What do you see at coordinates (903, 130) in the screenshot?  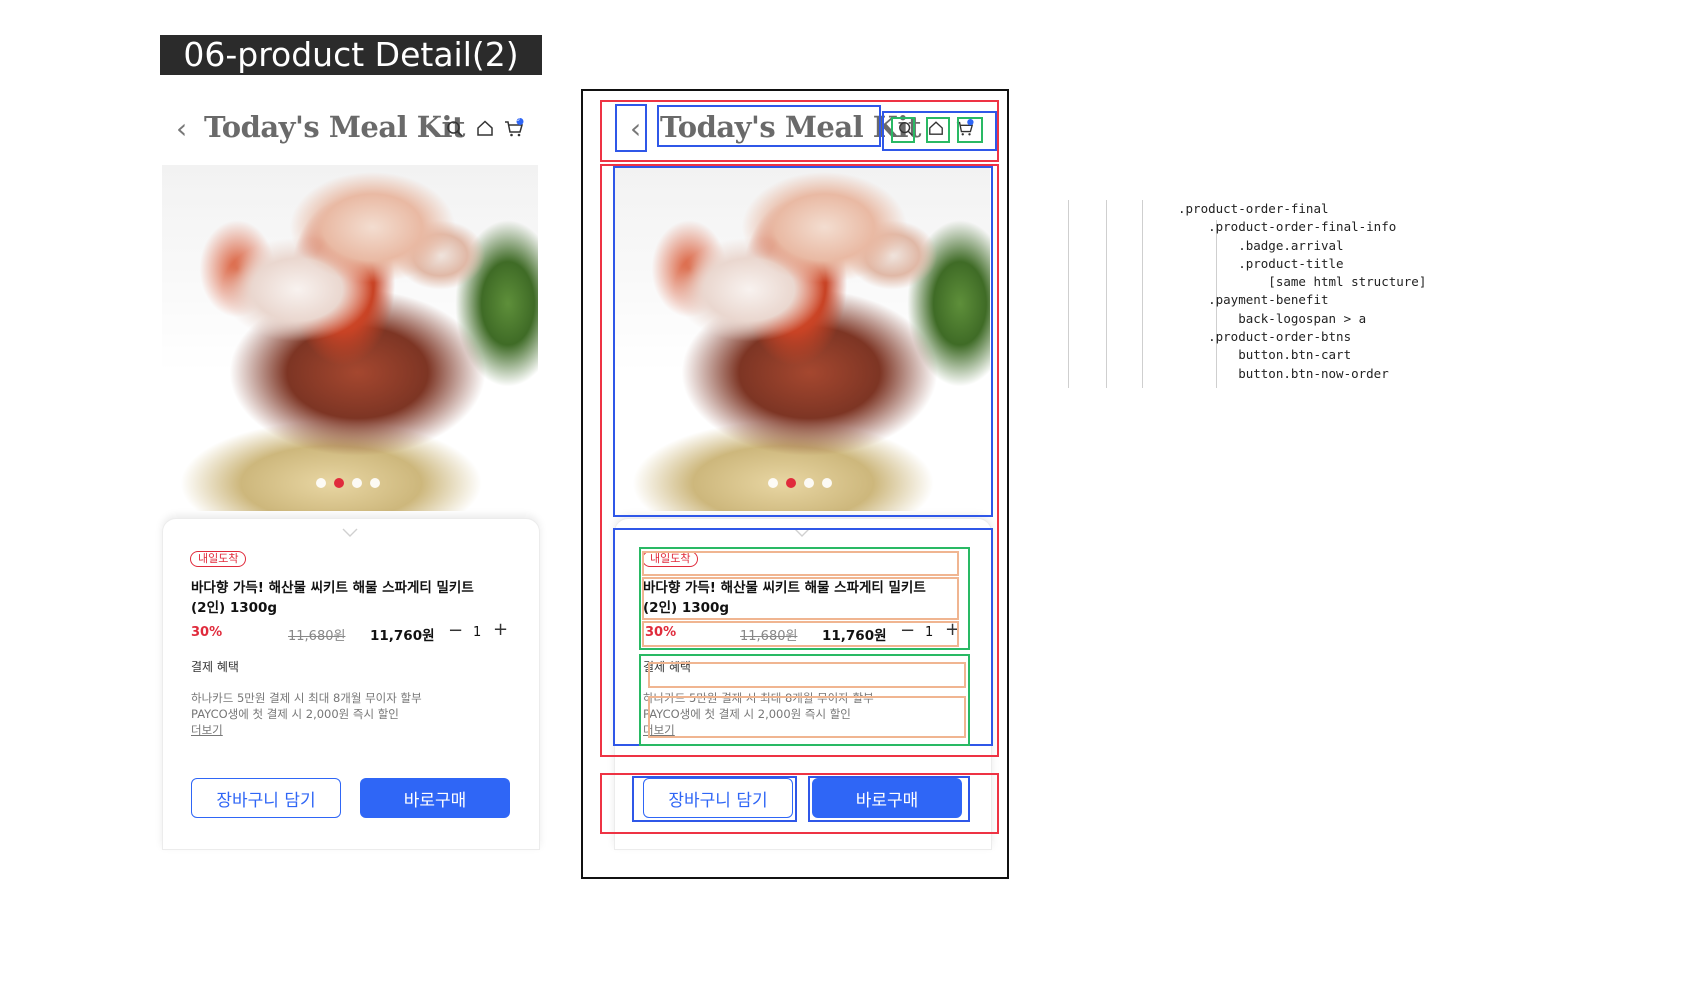 I see `annotation-search-icon` at bounding box center [903, 130].